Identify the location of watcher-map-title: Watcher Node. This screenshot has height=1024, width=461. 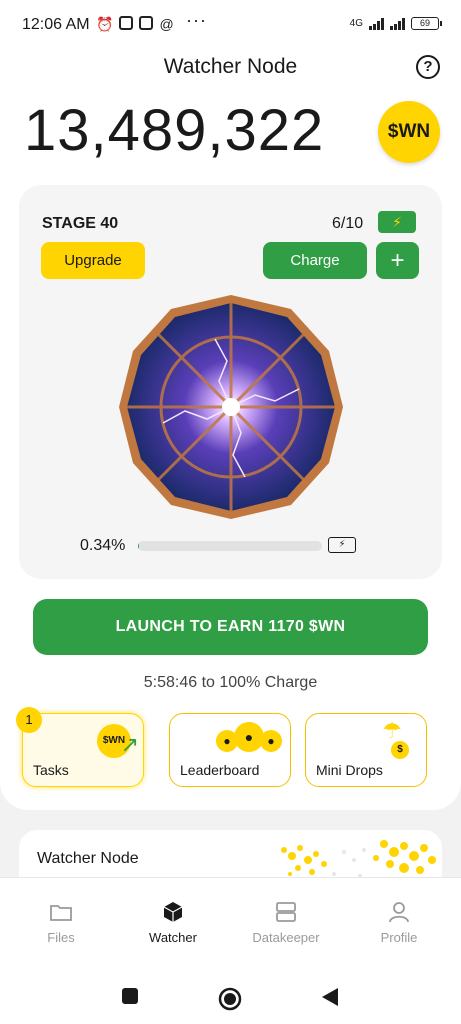
(88, 858).